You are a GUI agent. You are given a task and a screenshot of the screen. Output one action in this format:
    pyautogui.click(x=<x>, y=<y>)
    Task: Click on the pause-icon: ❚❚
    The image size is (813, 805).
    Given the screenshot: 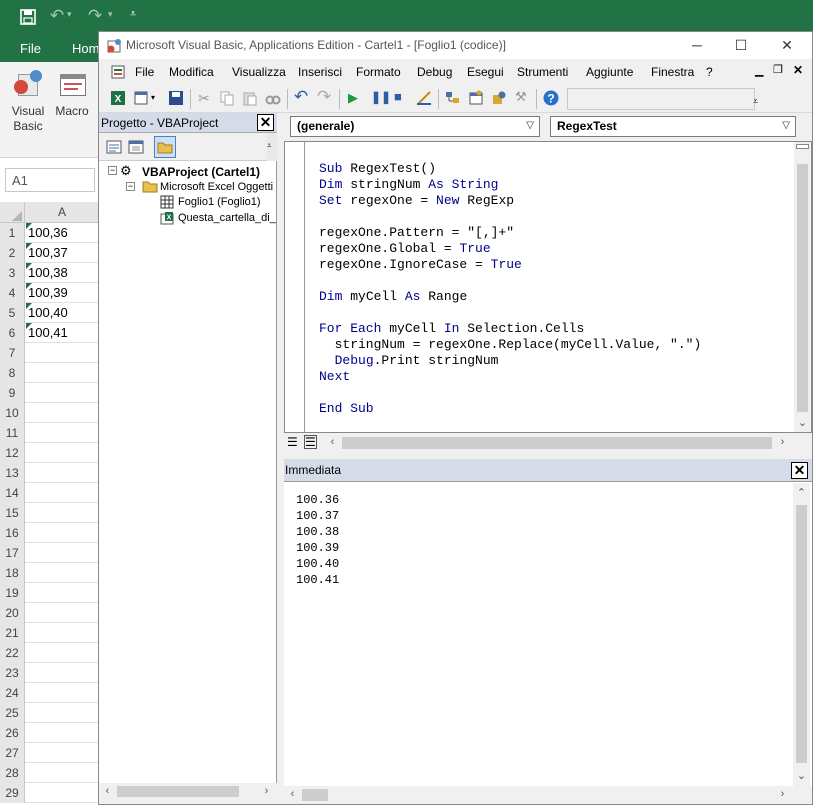 What is the action you would take?
    pyautogui.click(x=381, y=97)
    